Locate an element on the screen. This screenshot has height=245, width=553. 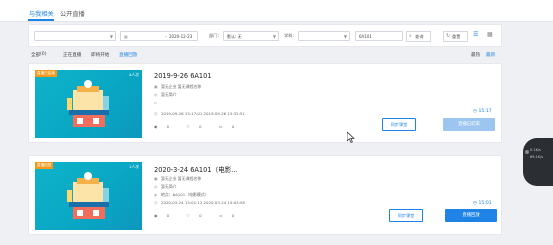
live-thumbnail: 直播已结束 4人次 is located at coordinates (88, 104).